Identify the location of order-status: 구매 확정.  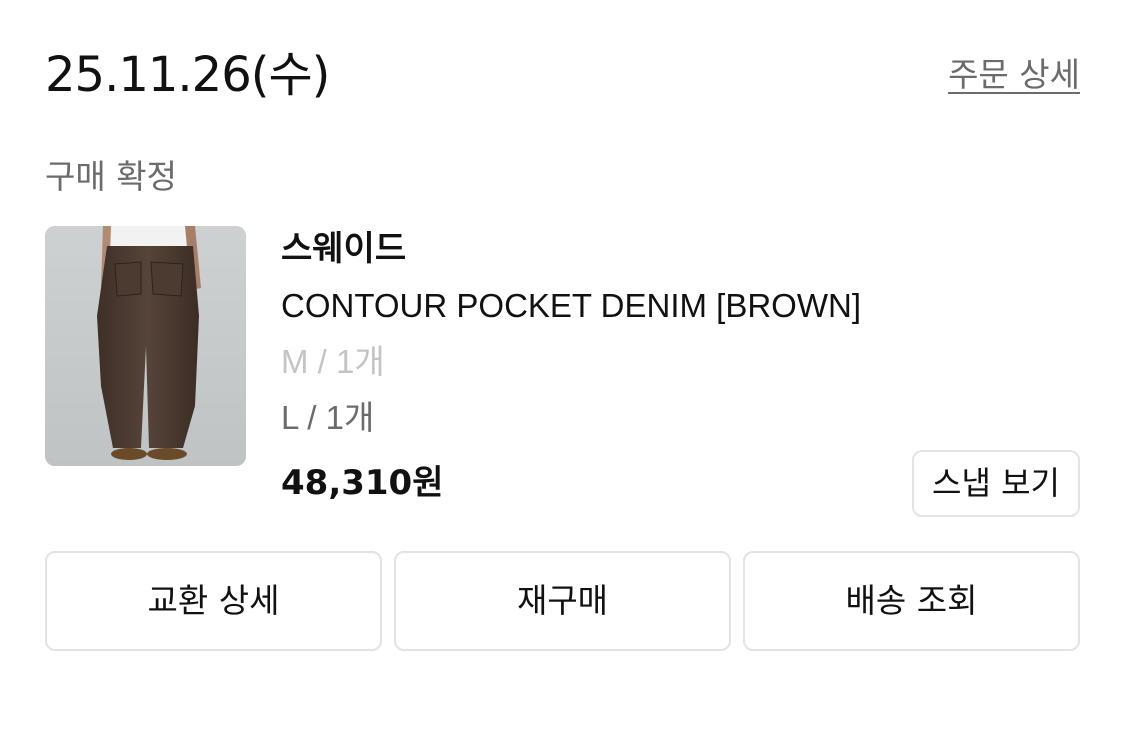
(111, 176).